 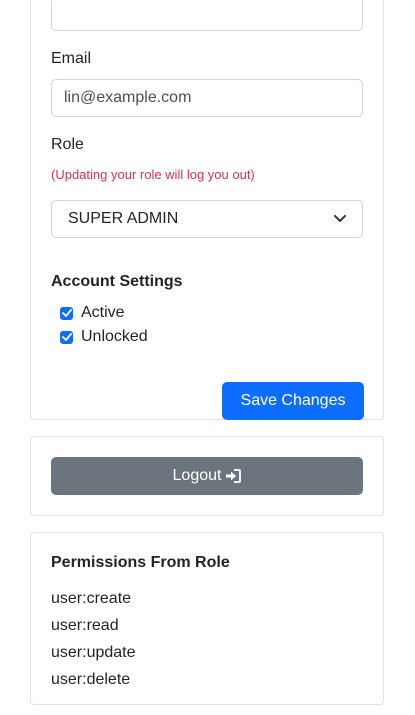 I want to click on sign-in-icon, so click(x=233, y=476).